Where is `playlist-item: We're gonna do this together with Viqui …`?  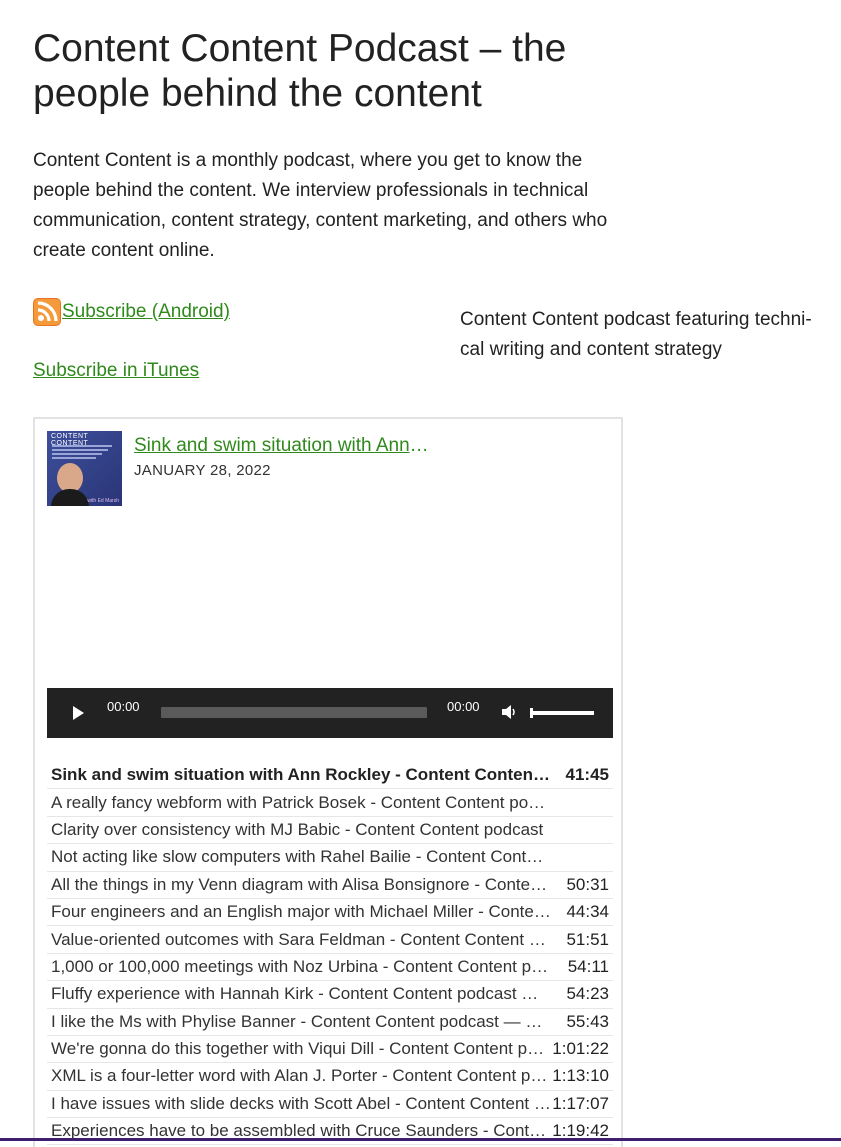 playlist-item: We're gonna do this together with Viqui … is located at coordinates (330, 1050).